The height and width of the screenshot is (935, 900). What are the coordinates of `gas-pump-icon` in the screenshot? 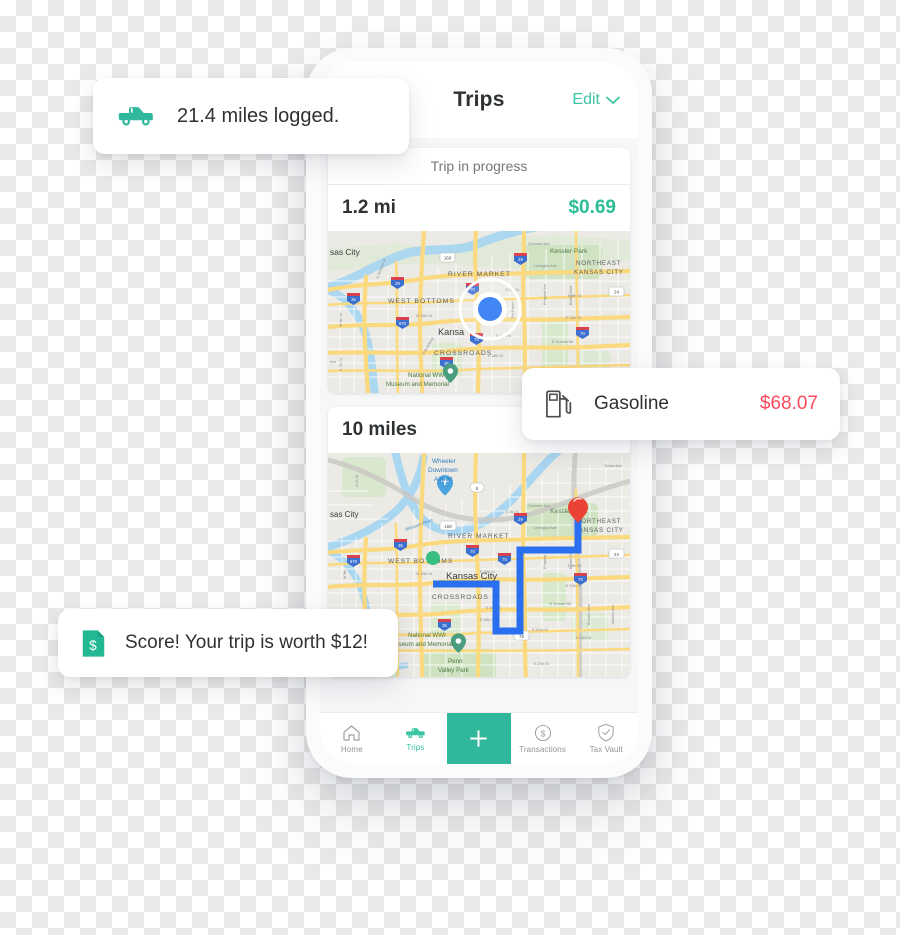 It's located at (559, 404).